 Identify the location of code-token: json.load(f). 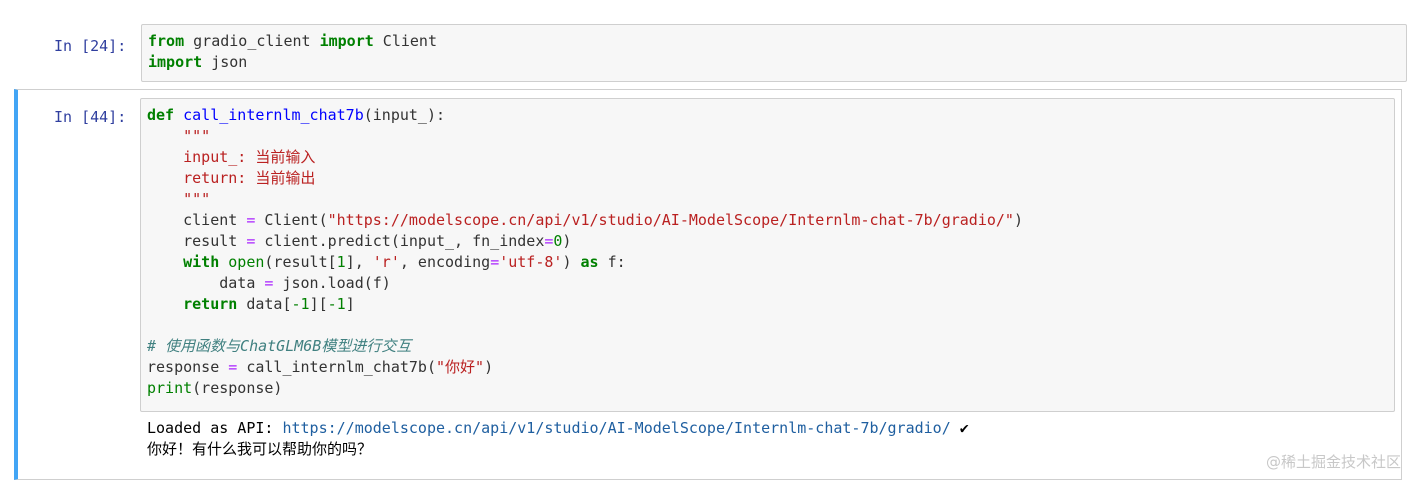
(332, 283).